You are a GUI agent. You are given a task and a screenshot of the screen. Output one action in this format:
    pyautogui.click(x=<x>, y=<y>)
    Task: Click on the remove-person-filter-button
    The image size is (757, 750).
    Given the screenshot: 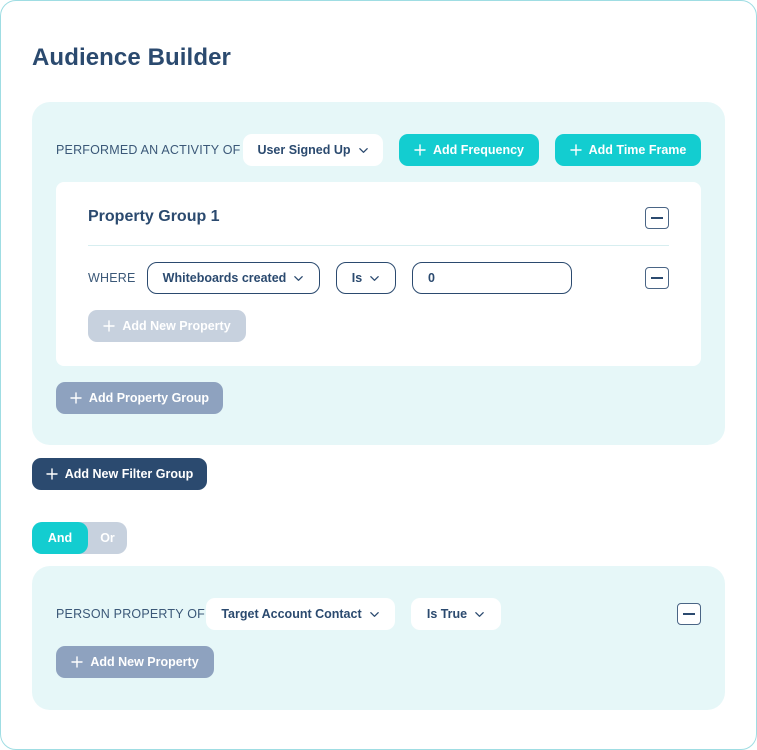 What is the action you would take?
    pyautogui.click(x=689, y=614)
    